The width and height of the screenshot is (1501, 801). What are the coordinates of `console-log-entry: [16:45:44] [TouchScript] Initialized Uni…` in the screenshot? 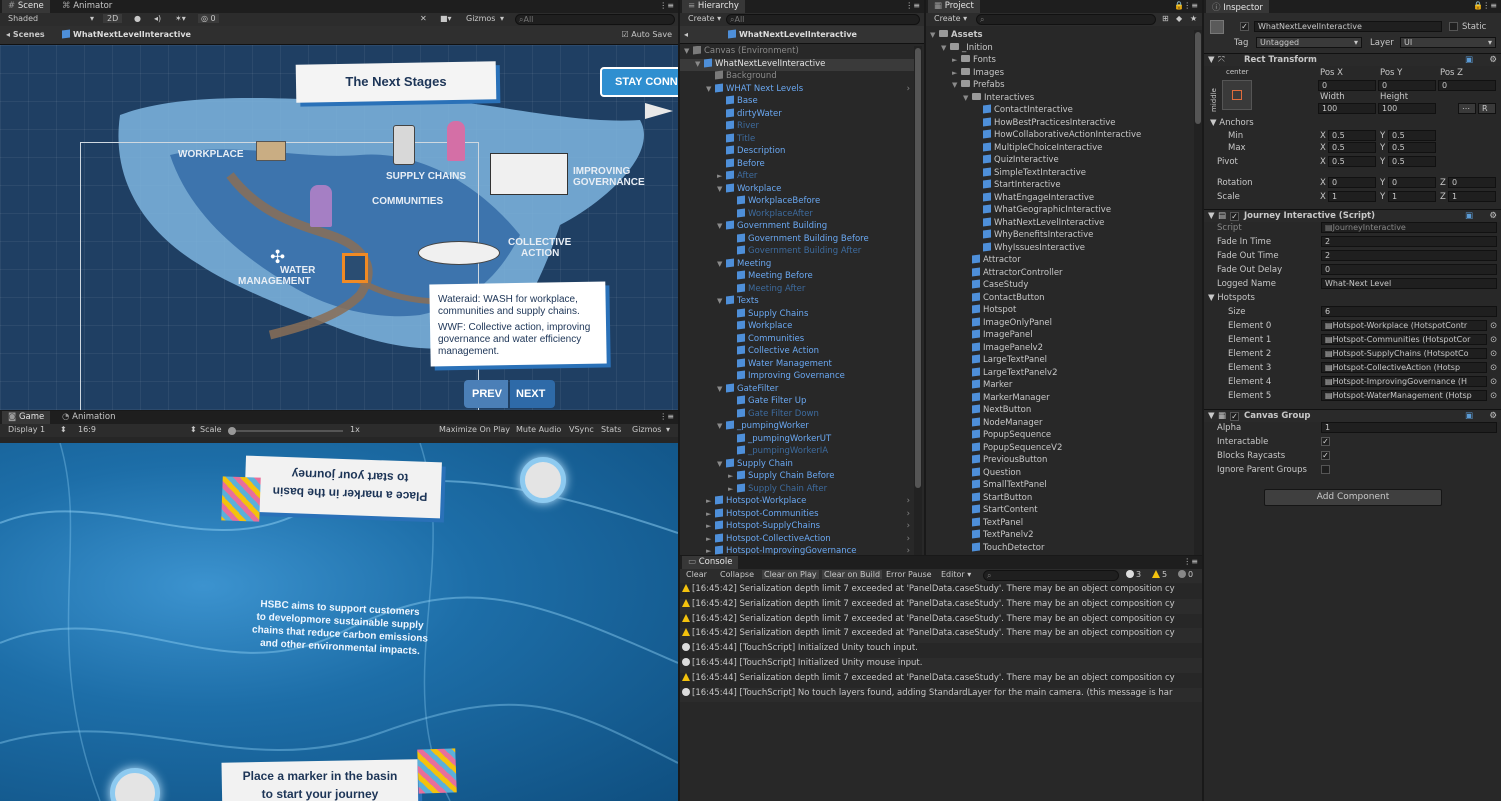 It's located at (941, 650).